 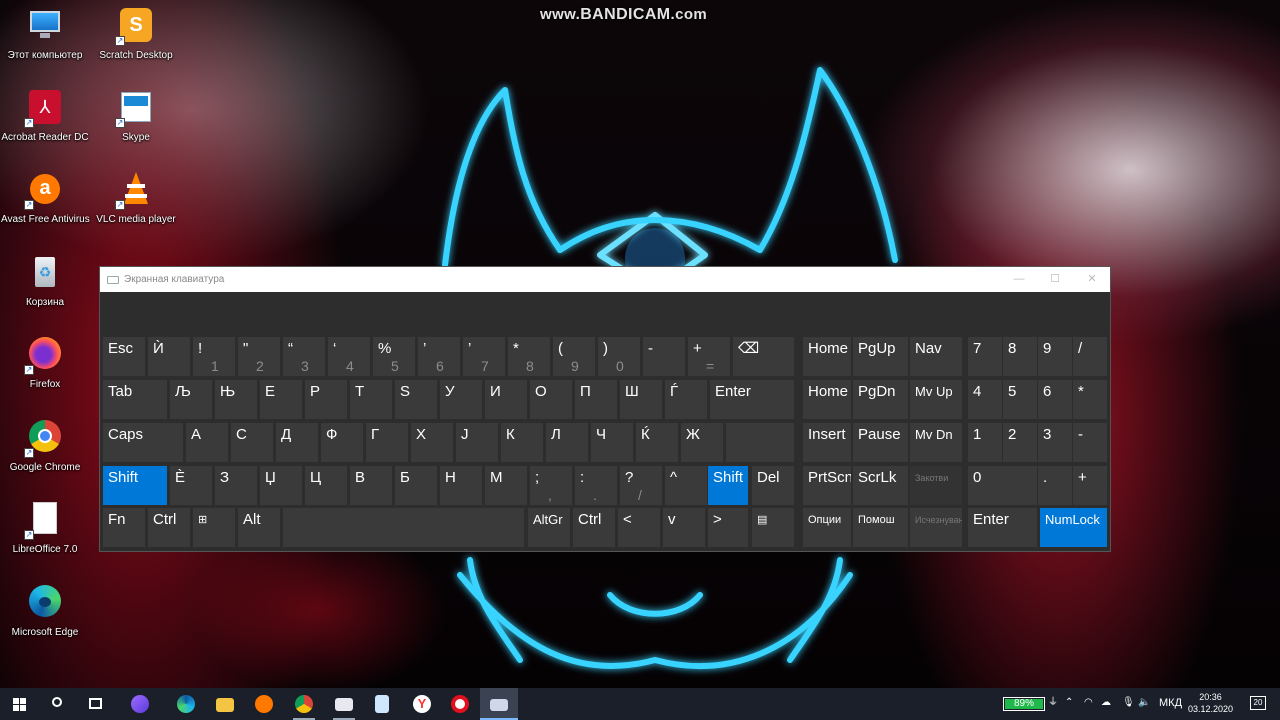 What do you see at coordinates (45, 294) in the screenshot?
I see `desktop-icon-recycle-bin: ♻ Корзина` at bounding box center [45, 294].